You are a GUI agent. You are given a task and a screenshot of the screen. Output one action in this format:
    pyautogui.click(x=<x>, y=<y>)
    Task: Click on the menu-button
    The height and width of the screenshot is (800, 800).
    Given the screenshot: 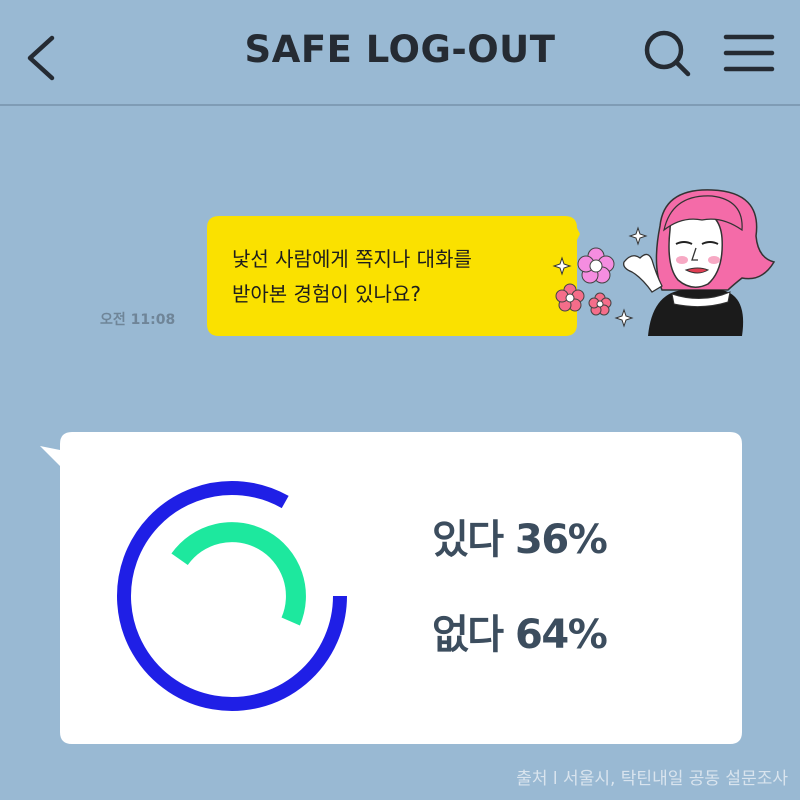 What is the action you would take?
    pyautogui.click(x=750, y=54)
    